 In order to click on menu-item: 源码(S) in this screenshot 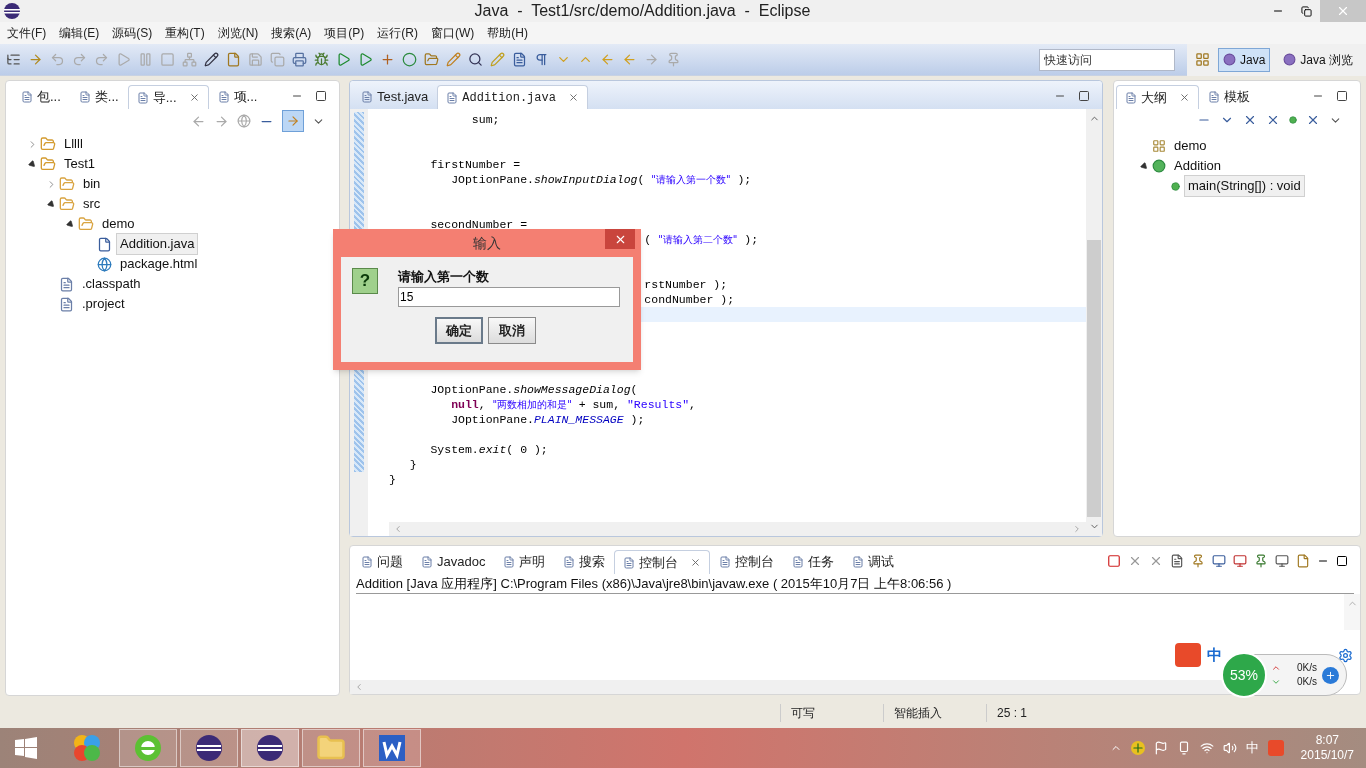, I will do `click(132, 33)`.